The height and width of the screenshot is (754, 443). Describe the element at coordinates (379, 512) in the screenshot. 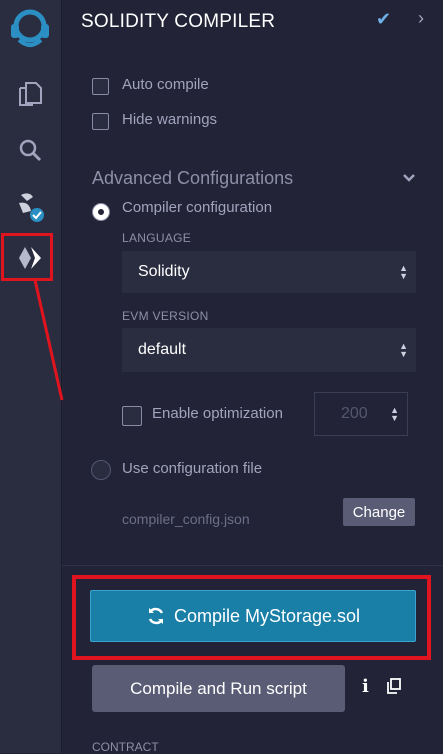

I see `change-config-button: Change` at that location.